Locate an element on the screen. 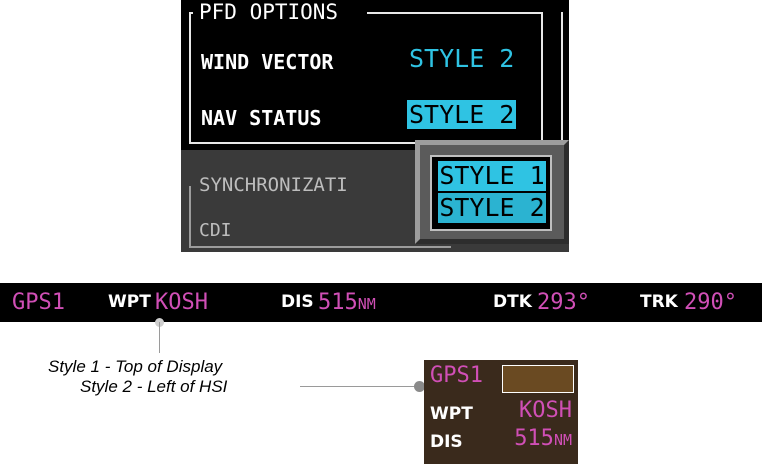 The width and height of the screenshot is (762, 464). style2-callout-line is located at coordinates (359, 386).